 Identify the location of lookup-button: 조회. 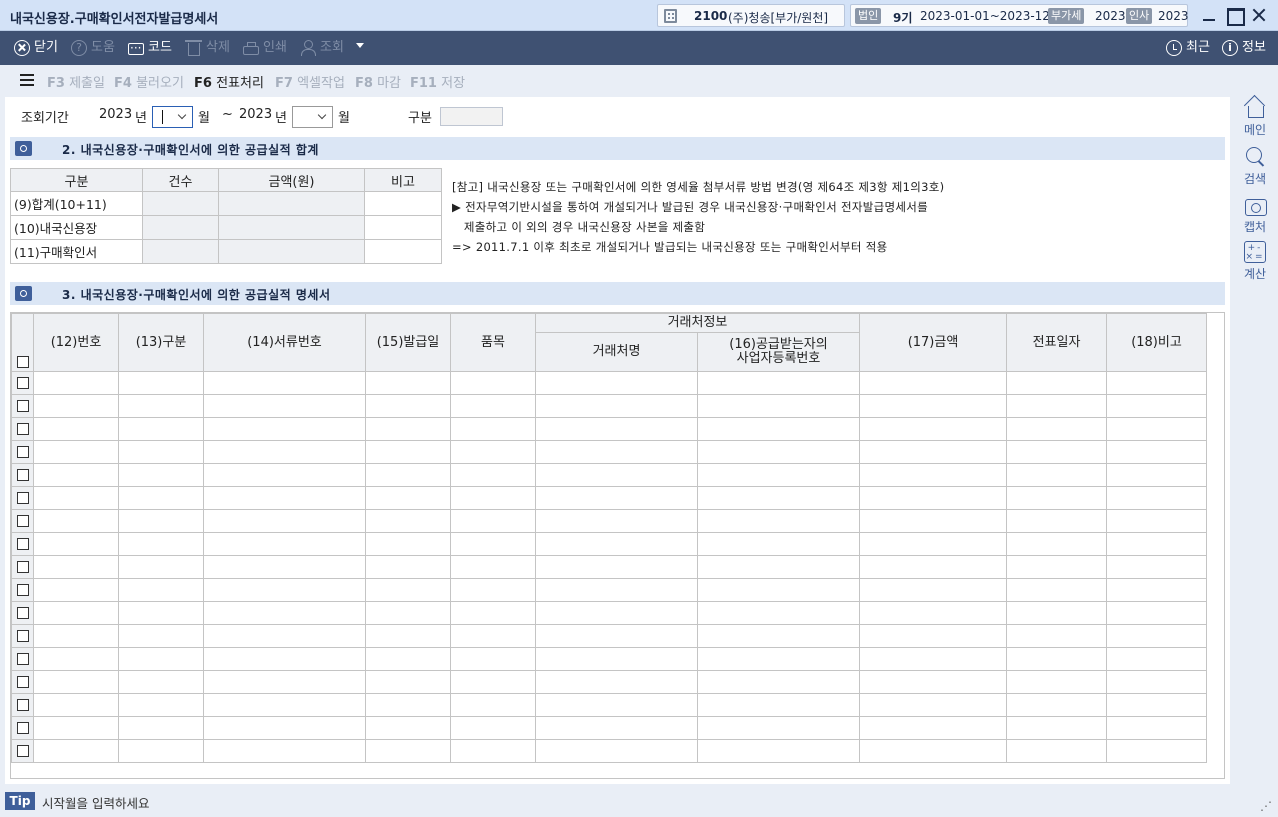
(322, 48).